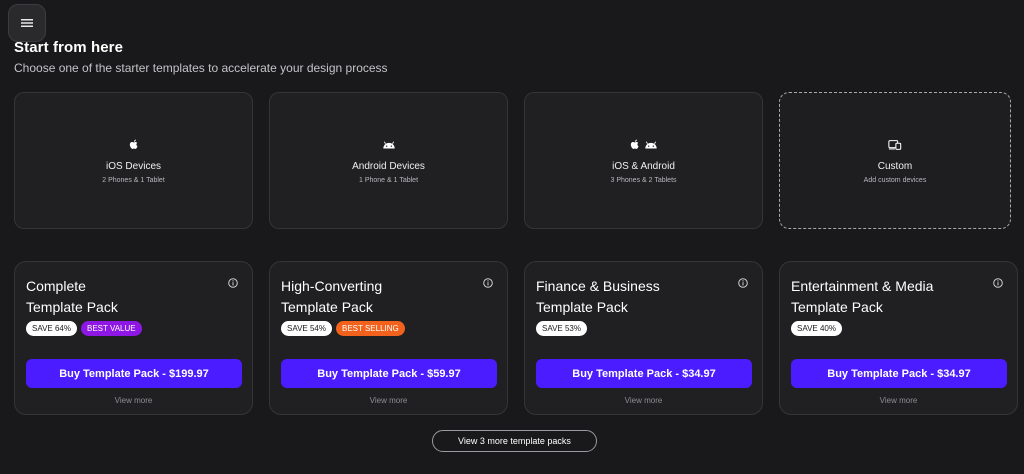 The image size is (1024, 474). Describe the element at coordinates (388, 180) in the screenshot. I see `device-description: 1 Phone & 1 Tablet` at that location.